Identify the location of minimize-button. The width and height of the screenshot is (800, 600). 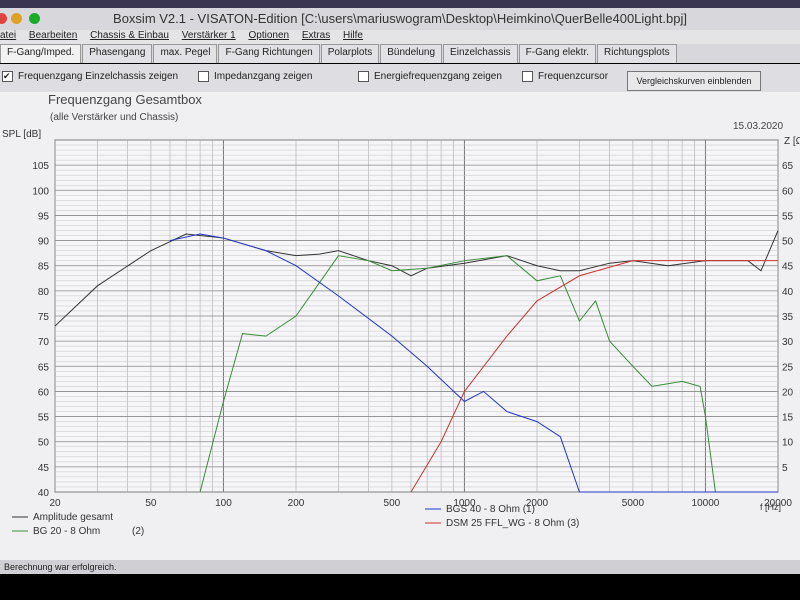
(16, 18).